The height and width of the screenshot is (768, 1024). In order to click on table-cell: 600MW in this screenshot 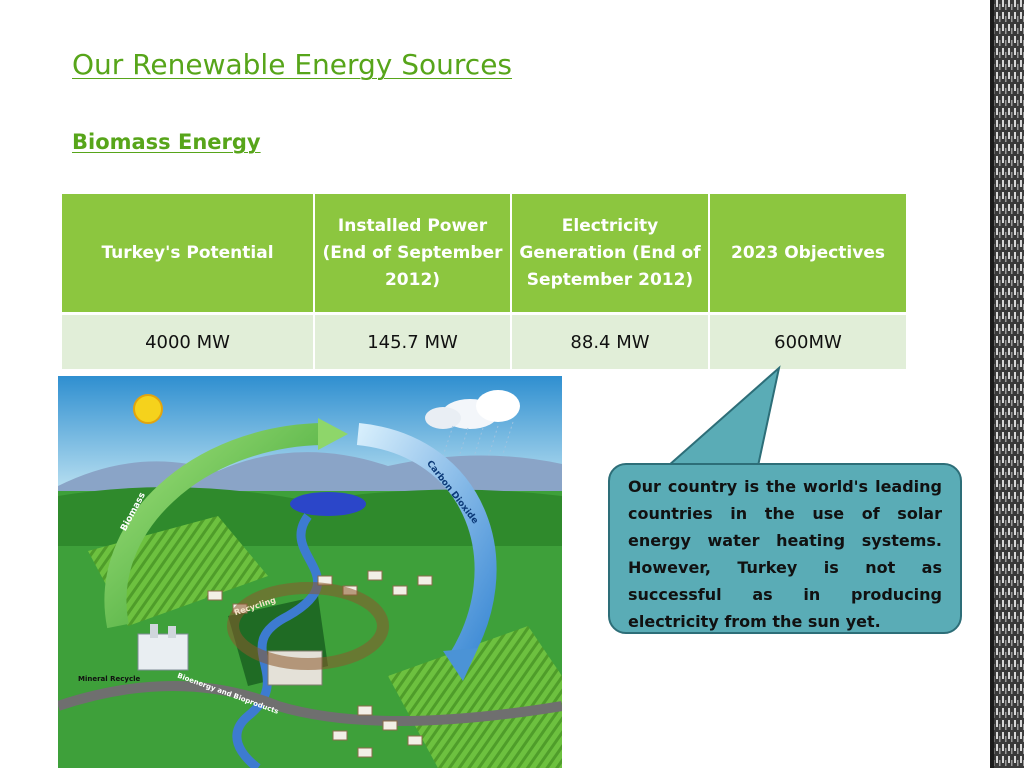, I will do `click(808, 341)`.